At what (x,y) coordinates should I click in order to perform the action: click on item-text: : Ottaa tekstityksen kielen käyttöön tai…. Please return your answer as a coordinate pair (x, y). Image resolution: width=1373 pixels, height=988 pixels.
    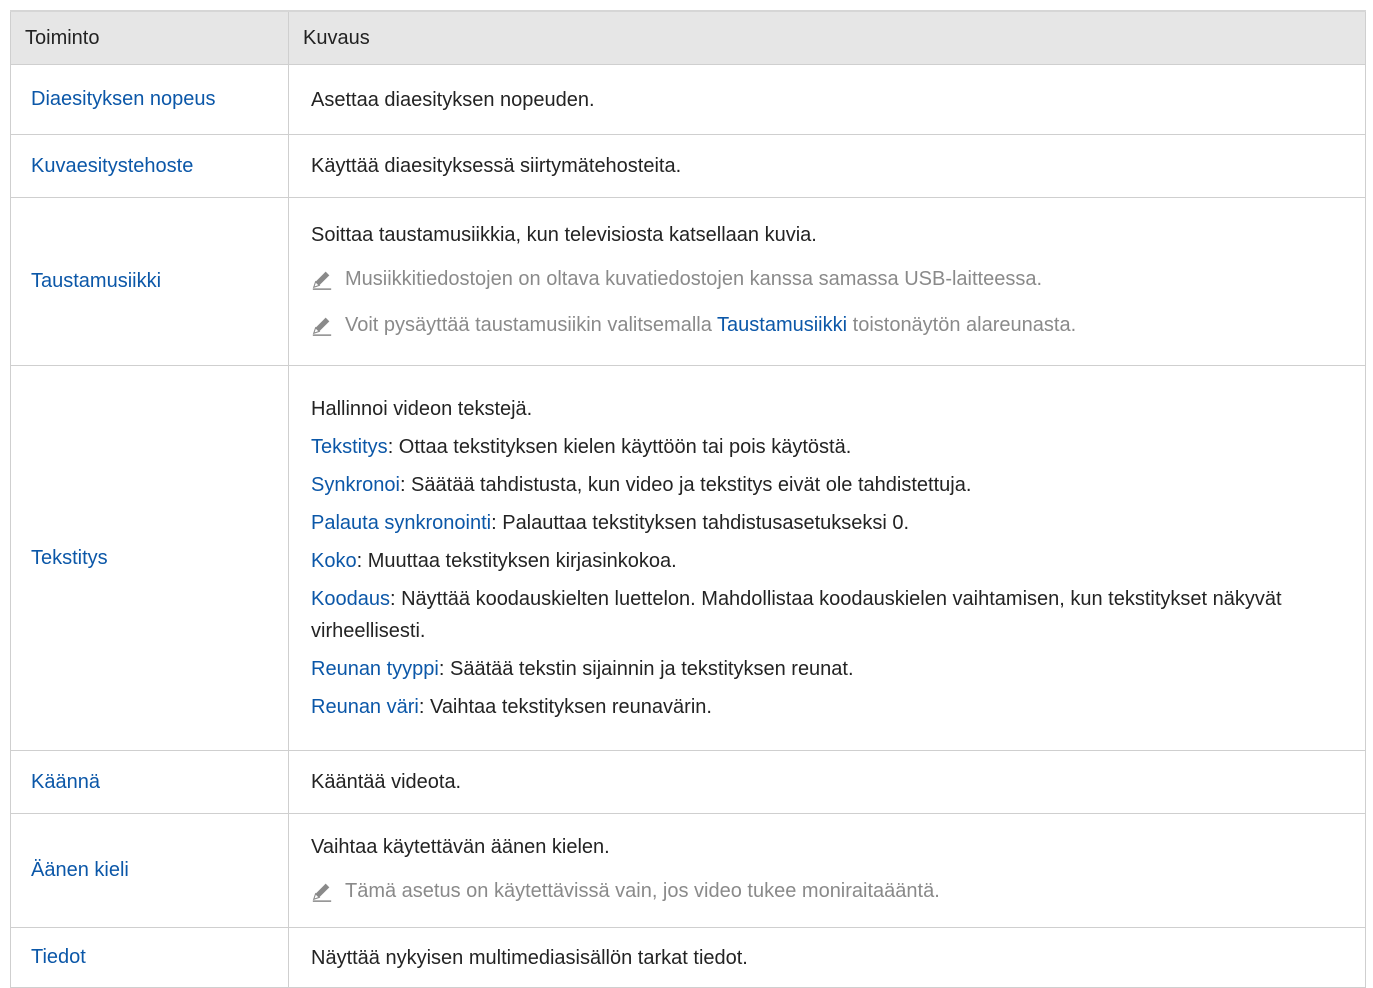
    Looking at the image, I should click on (619, 447).